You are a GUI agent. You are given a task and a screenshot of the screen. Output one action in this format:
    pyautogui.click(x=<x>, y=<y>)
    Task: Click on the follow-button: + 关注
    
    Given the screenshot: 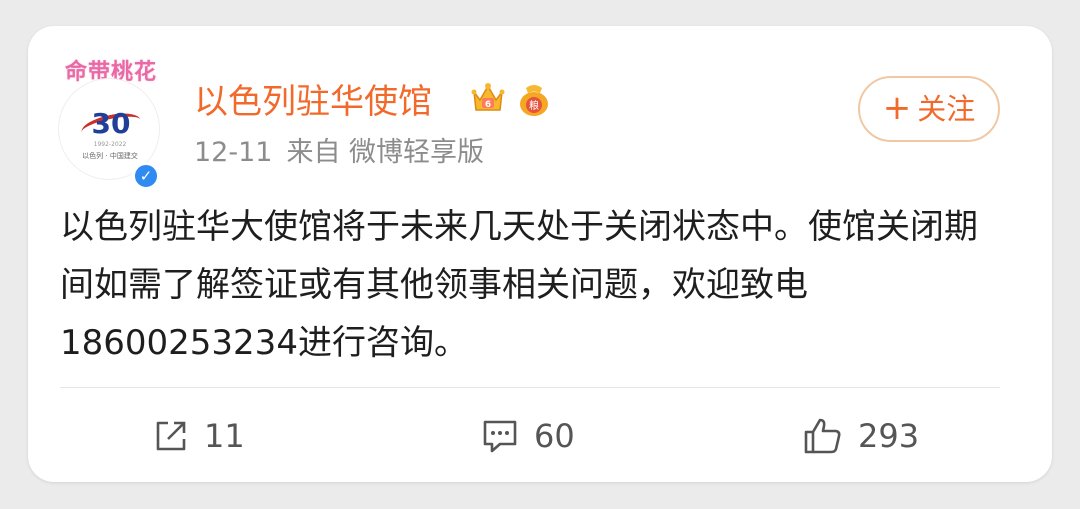 What is the action you would take?
    pyautogui.click(x=929, y=109)
    